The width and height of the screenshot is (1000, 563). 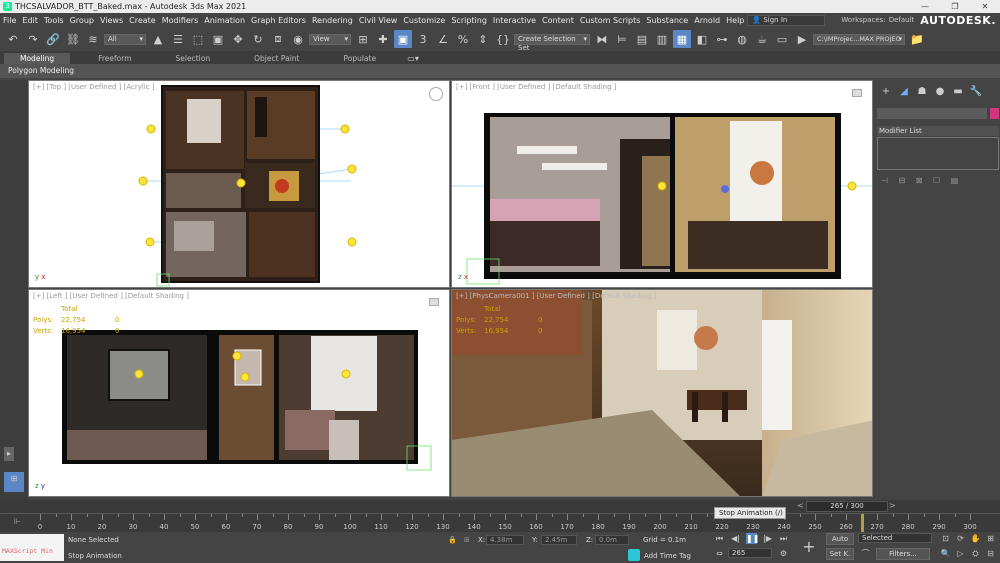 I want to click on menu-group: Group, so click(x=82, y=20).